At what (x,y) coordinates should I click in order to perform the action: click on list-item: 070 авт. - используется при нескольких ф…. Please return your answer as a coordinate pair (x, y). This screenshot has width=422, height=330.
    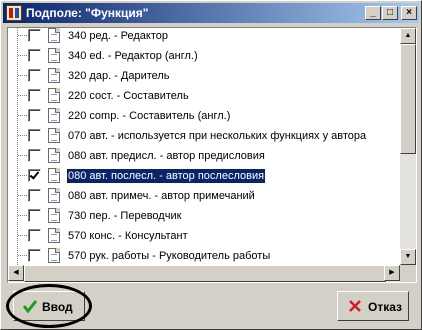
    Looking at the image, I should click on (204, 136).